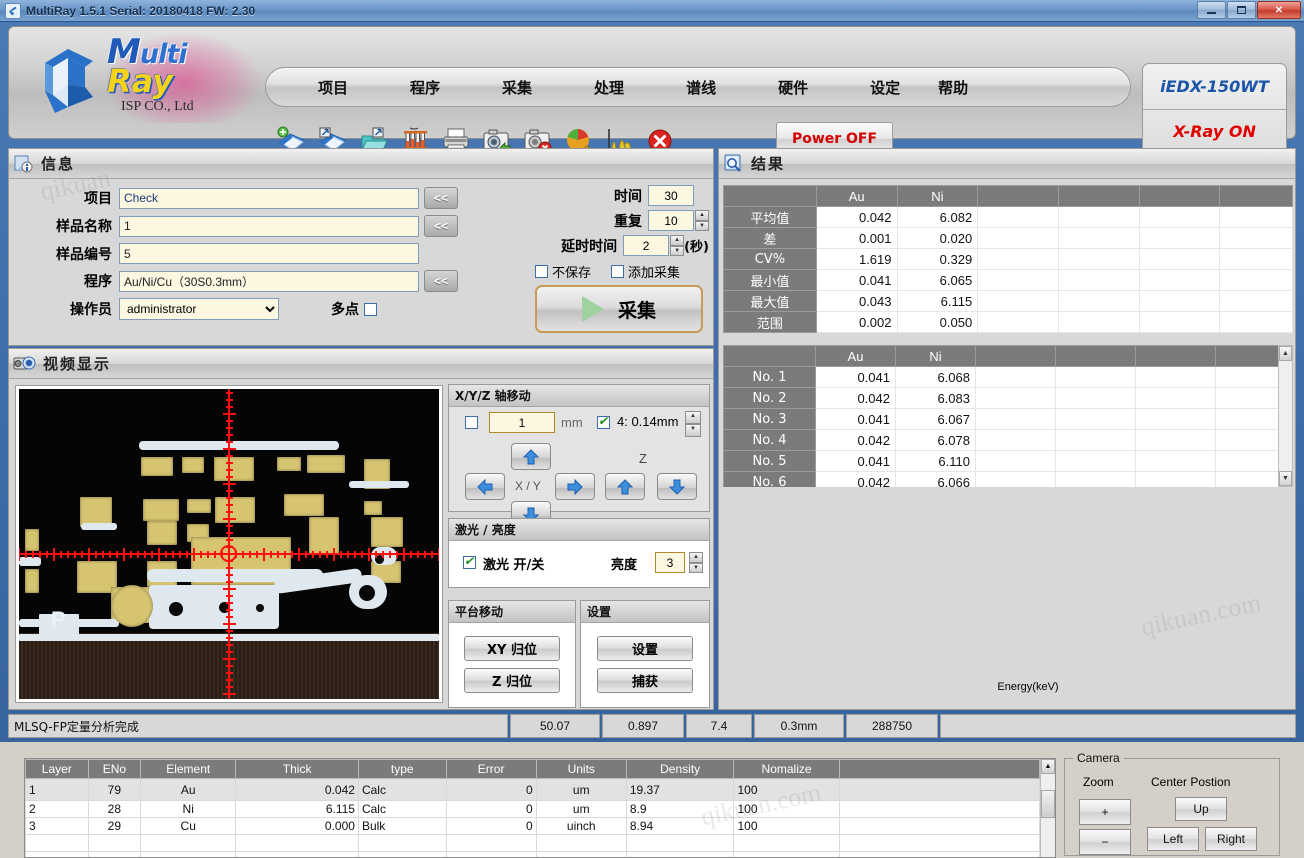 The width and height of the screenshot is (1304, 858). I want to click on close-button: ✕, so click(1279, 10).